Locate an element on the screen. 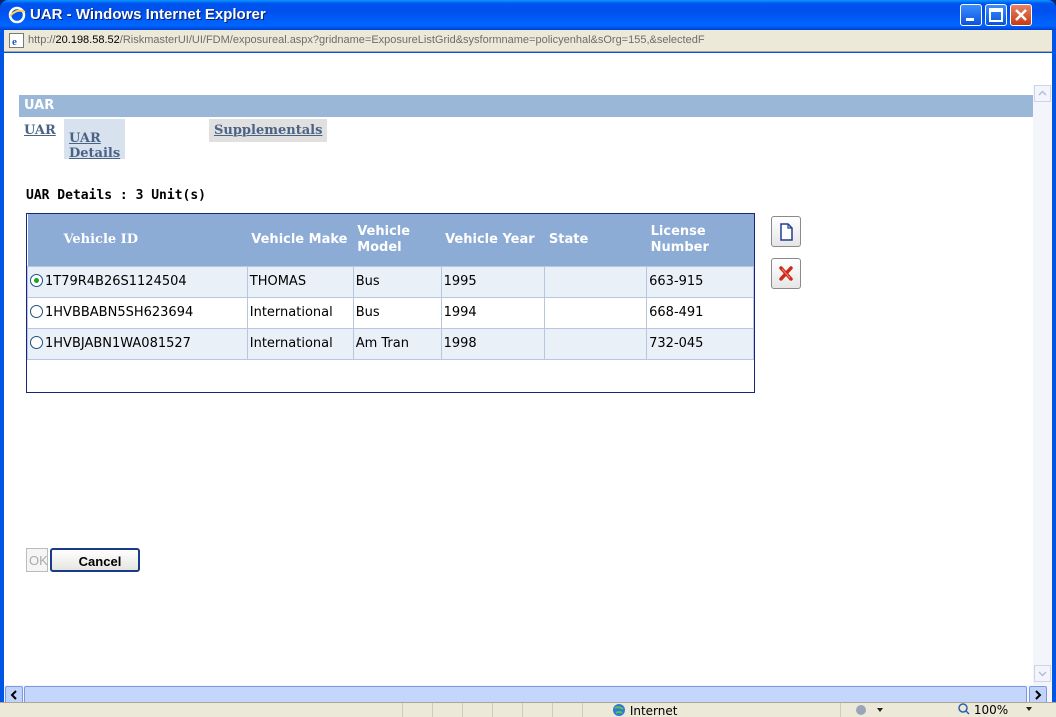 The width and height of the screenshot is (1056, 717). vehicle-year-cell: 1995 is located at coordinates (493, 281).